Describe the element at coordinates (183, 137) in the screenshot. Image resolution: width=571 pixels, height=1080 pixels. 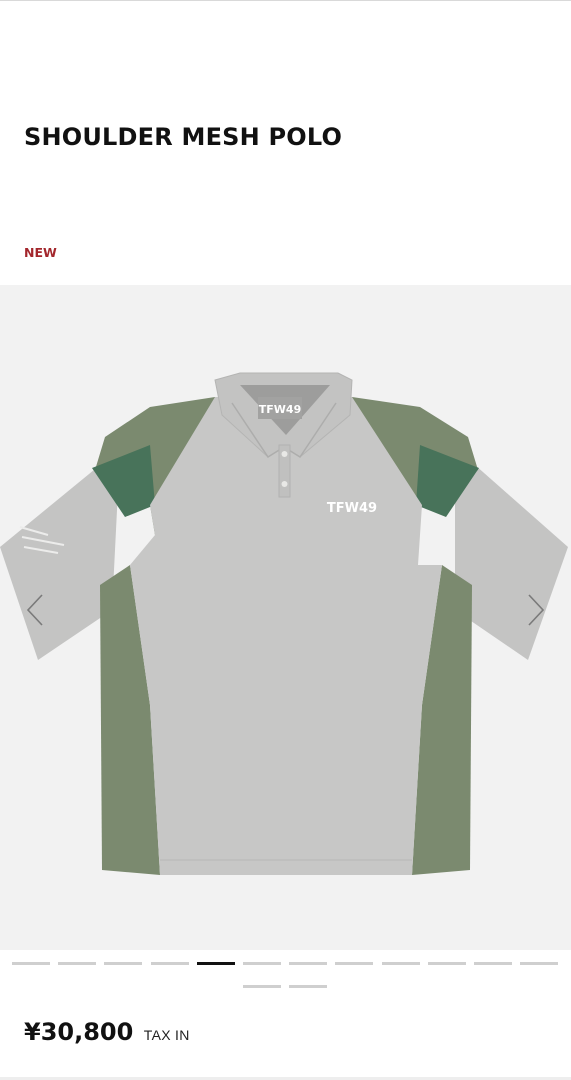
I see `product-title: SHOULDER MESH POLO` at that location.